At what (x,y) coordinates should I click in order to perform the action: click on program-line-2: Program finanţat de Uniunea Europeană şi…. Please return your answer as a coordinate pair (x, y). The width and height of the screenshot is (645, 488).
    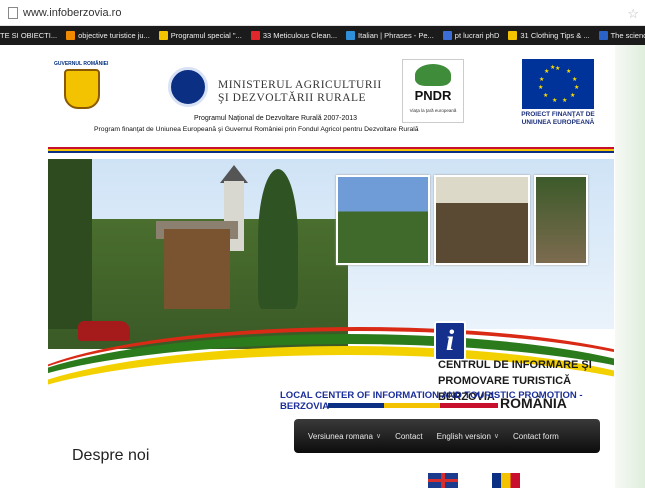
    Looking at the image, I should click on (256, 129).